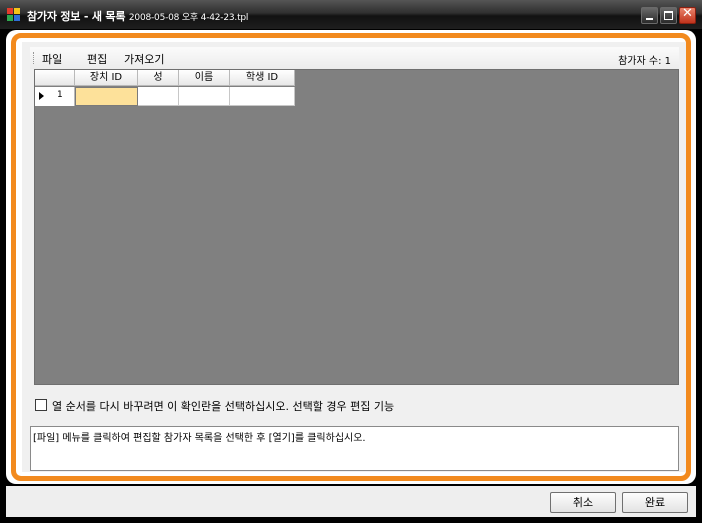 The image size is (702, 523). I want to click on close-button: ✕, so click(687, 15).